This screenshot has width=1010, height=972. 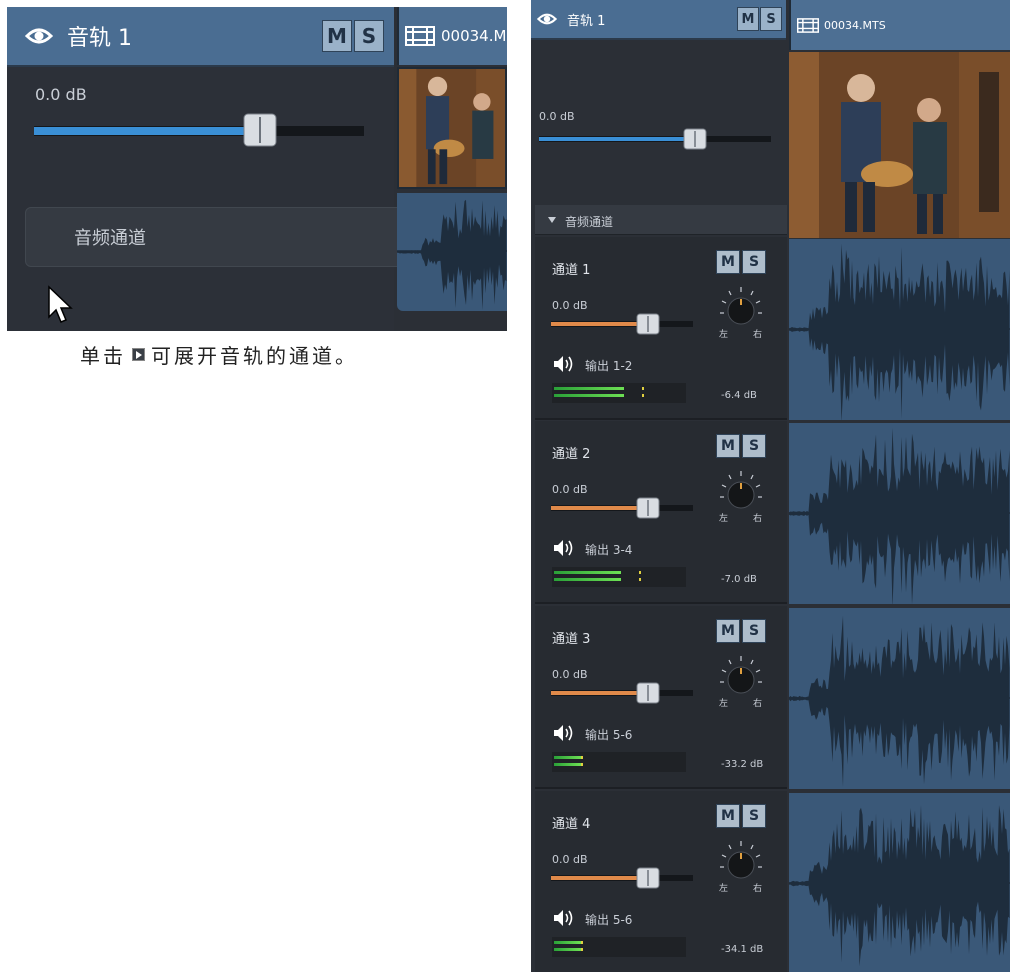 I want to click on channel-strip: 通道 1 M S 0.0 dB 左 右 输出 1-2 -6.4 dB, so click(x=661, y=328).